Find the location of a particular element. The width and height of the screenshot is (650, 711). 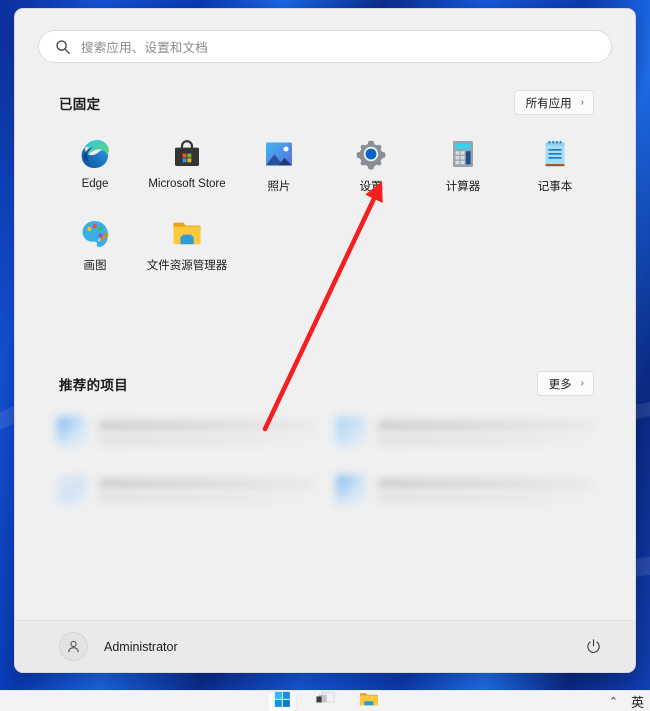

pinned-app-label: 照片 is located at coordinates (279, 187).